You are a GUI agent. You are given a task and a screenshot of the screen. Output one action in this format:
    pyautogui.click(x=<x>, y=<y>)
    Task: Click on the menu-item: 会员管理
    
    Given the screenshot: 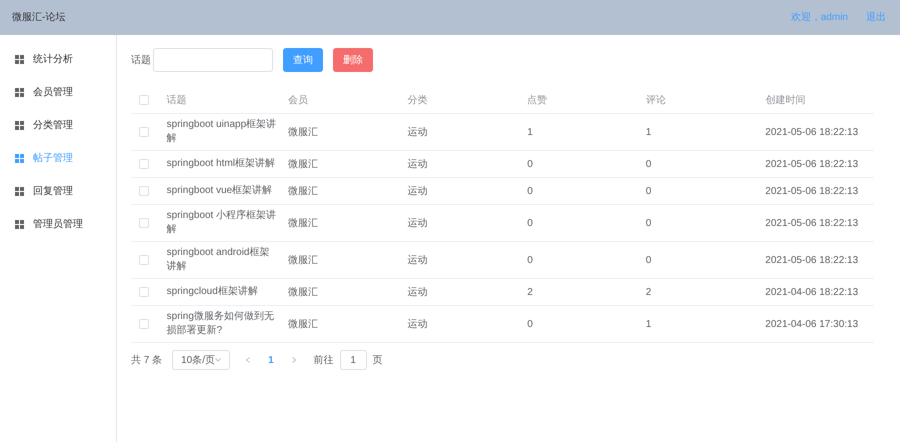 What is the action you would take?
    pyautogui.click(x=58, y=92)
    